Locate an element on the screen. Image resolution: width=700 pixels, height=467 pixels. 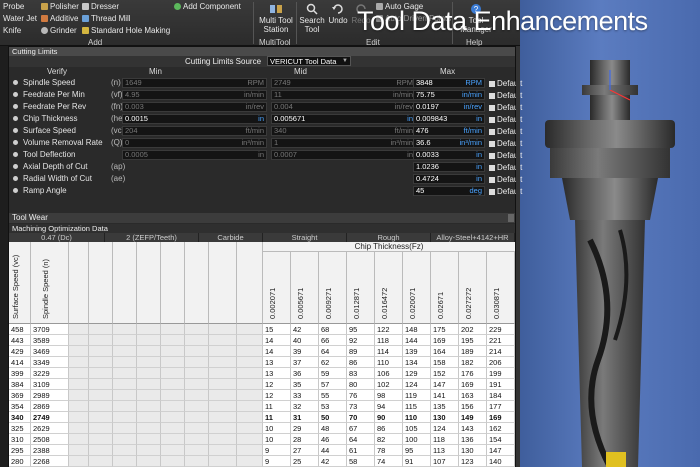
tool-wear-header: Tool Wear is located at coordinates (262, 218).